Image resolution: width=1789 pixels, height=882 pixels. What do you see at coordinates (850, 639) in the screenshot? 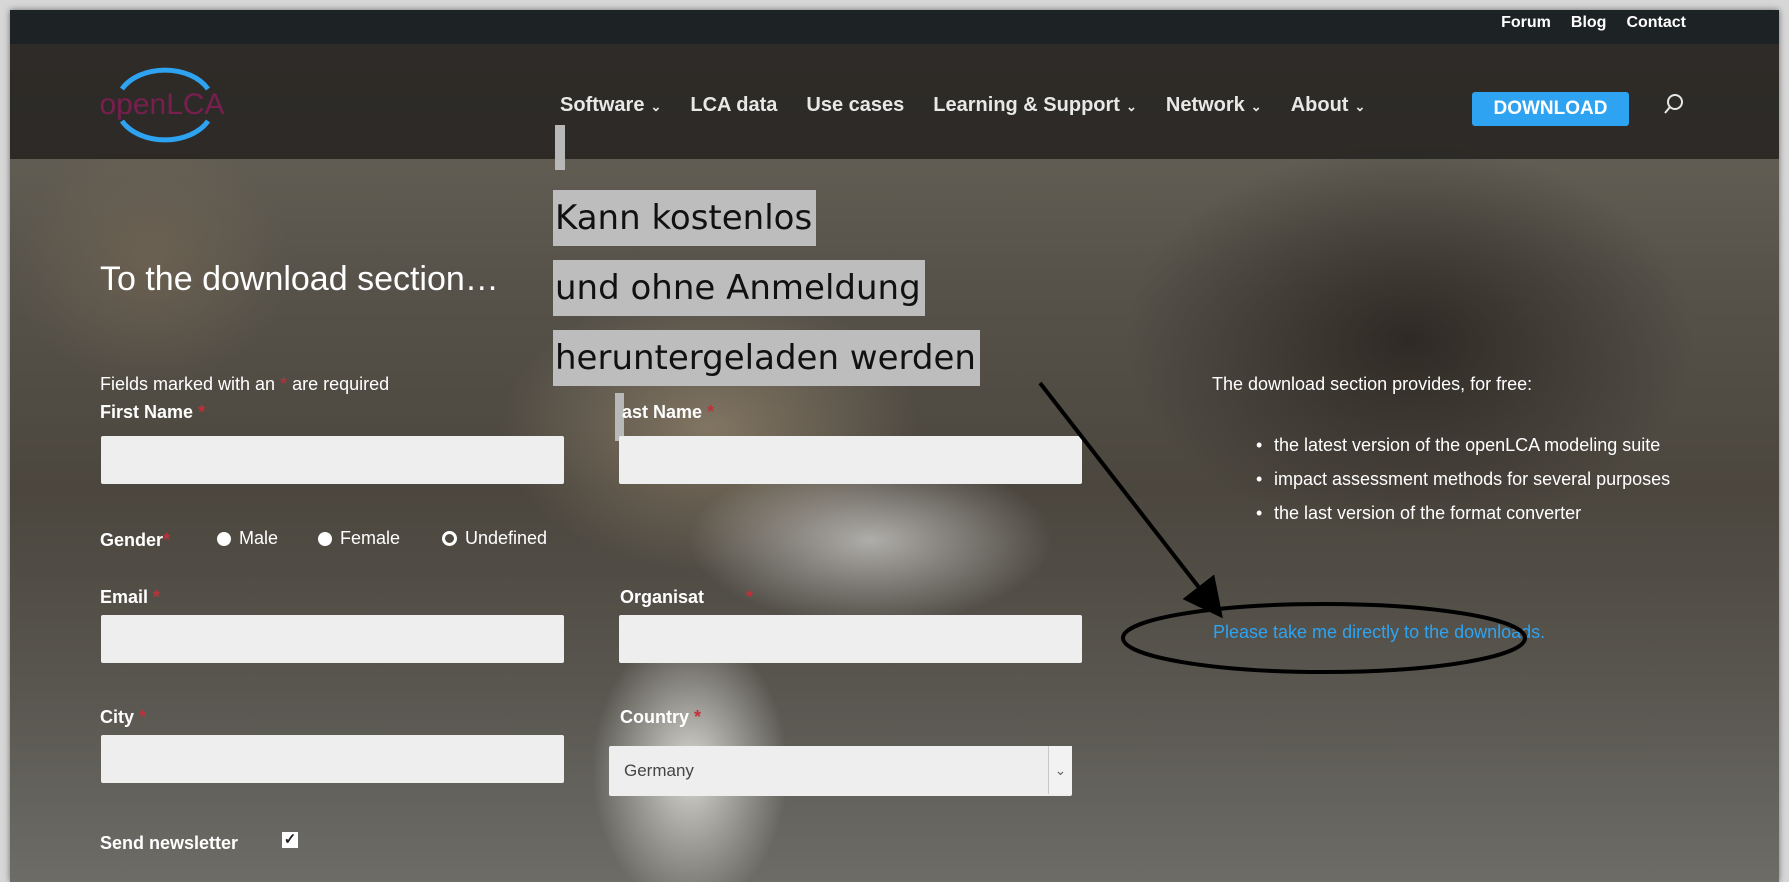
I see `organisation-field` at bounding box center [850, 639].